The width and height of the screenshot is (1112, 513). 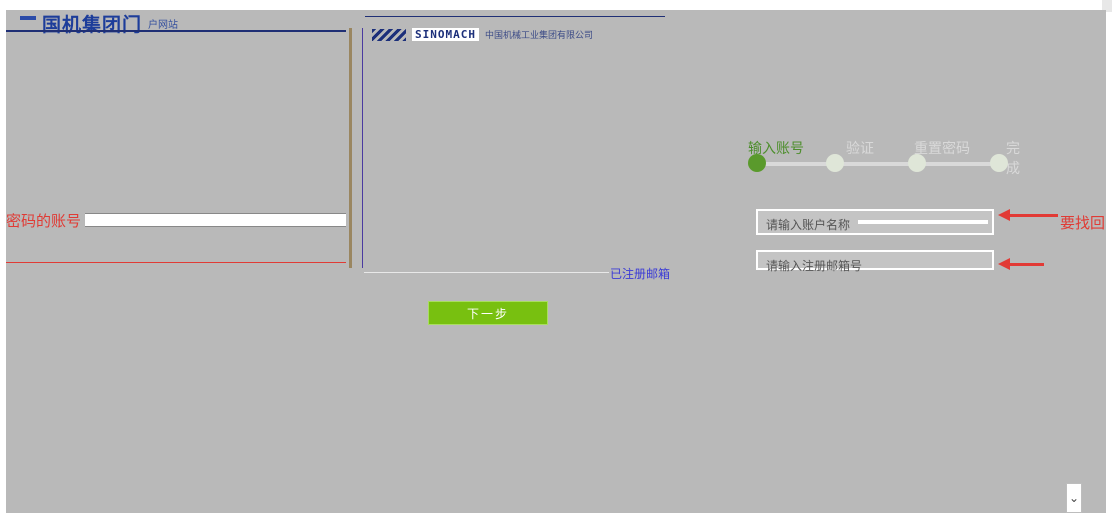 I want to click on brand-tagline: 中国机械工业集团有限公司, so click(x=538, y=36).